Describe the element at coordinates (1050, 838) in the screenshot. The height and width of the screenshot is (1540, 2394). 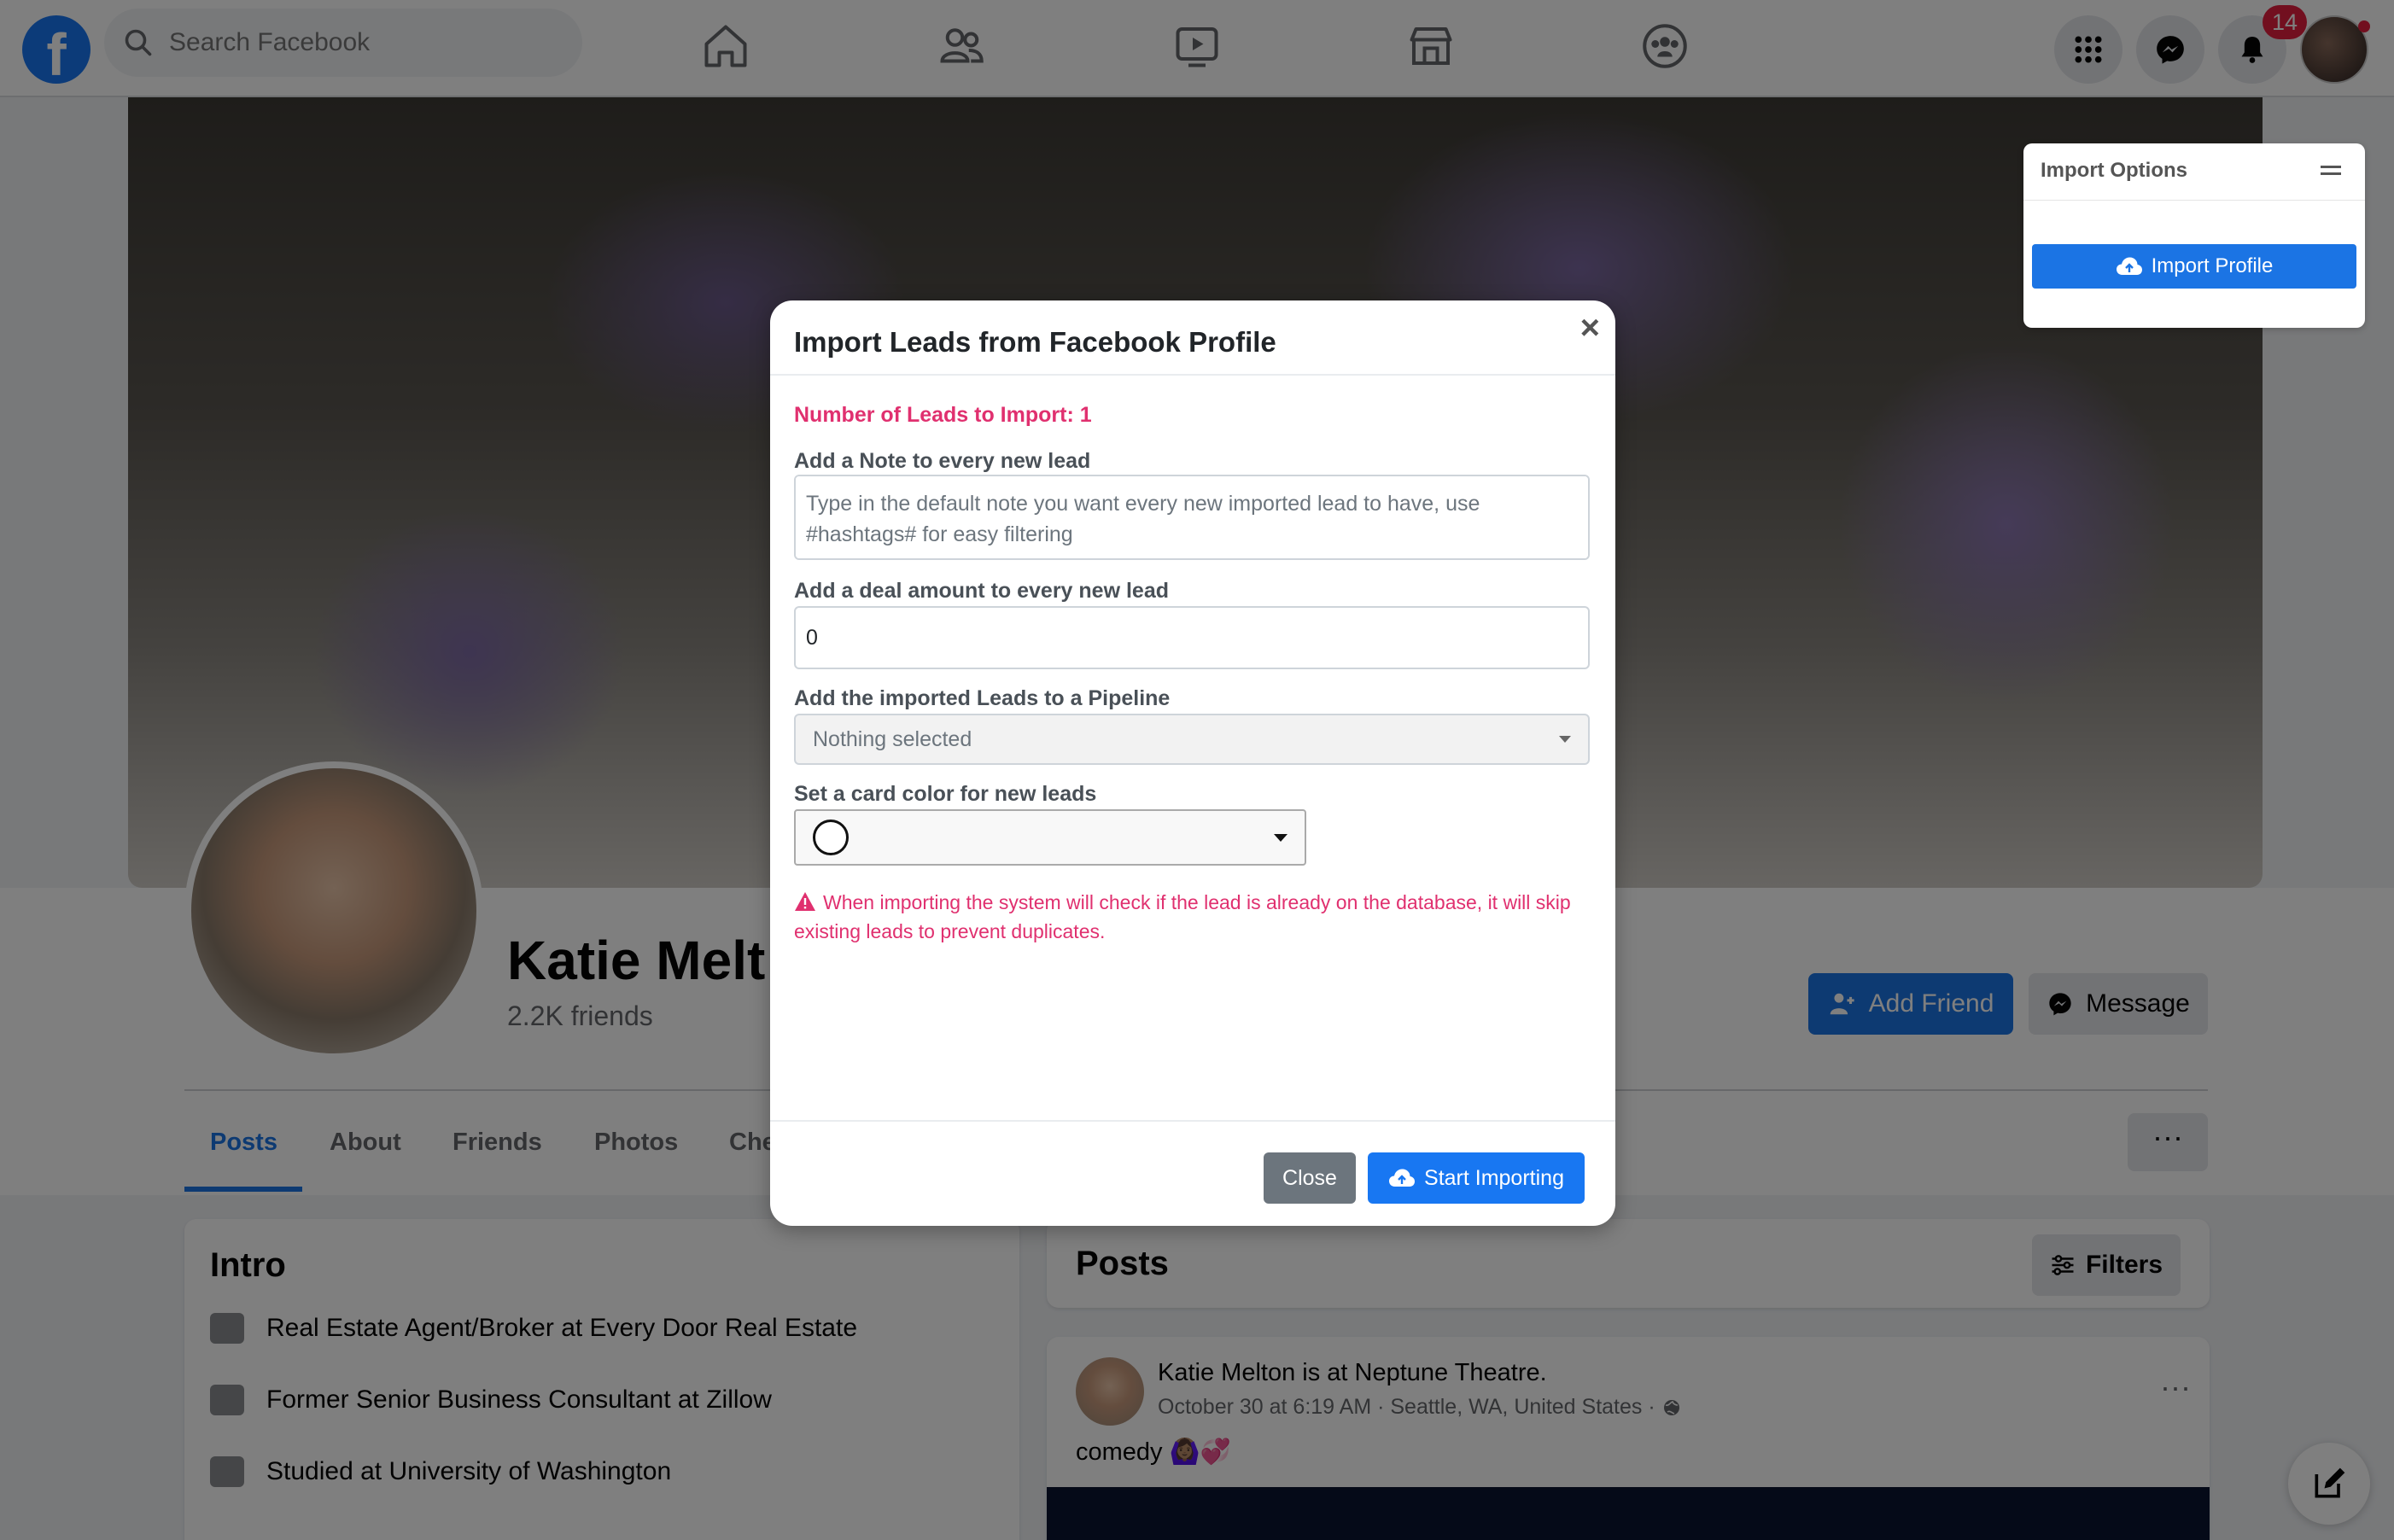
I see `card-color-select` at that location.